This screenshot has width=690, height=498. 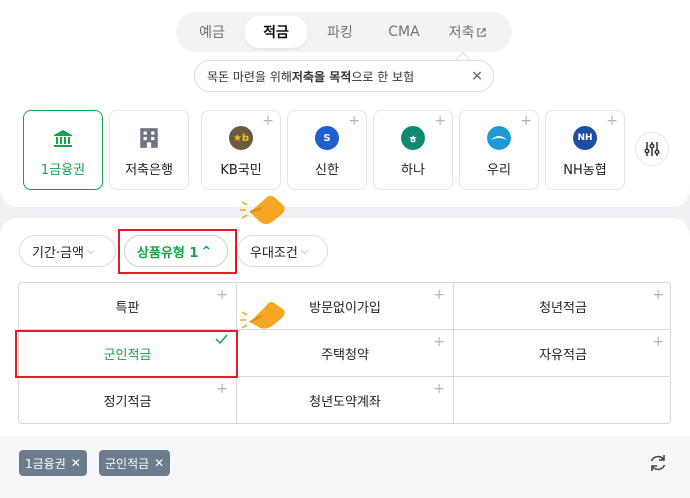 I want to click on filter-preference: 우대조건 ⌵, so click(x=282, y=251).